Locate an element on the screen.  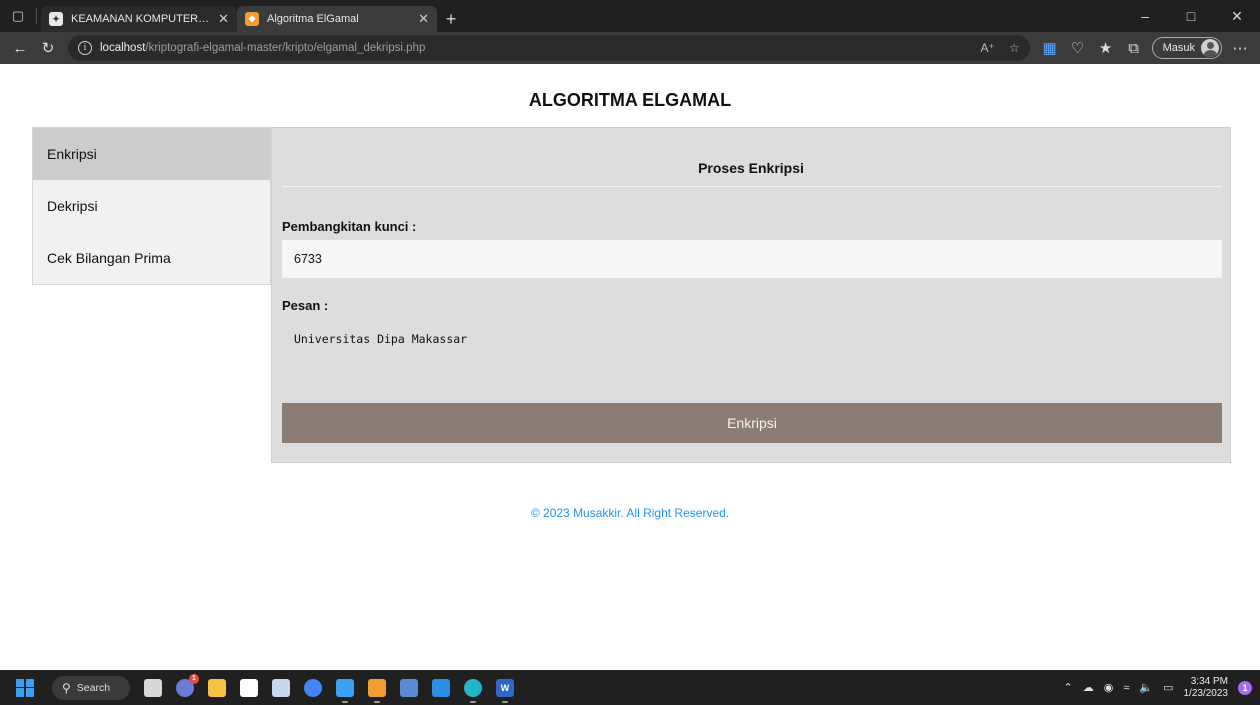
browser-essentials-icon: ♡ is located at coordinates (1078, 48).